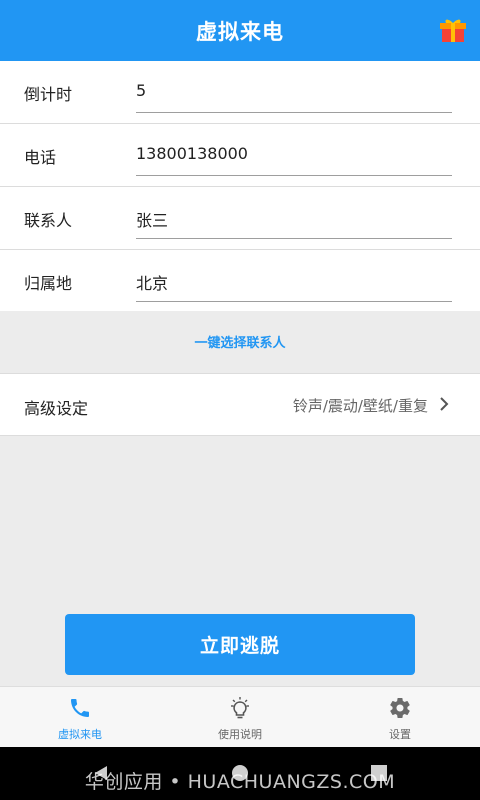 The width and height of the screenshot is (480, 800). I want to click on tab-fake-call: 虚拟来电, so click(80, 717).